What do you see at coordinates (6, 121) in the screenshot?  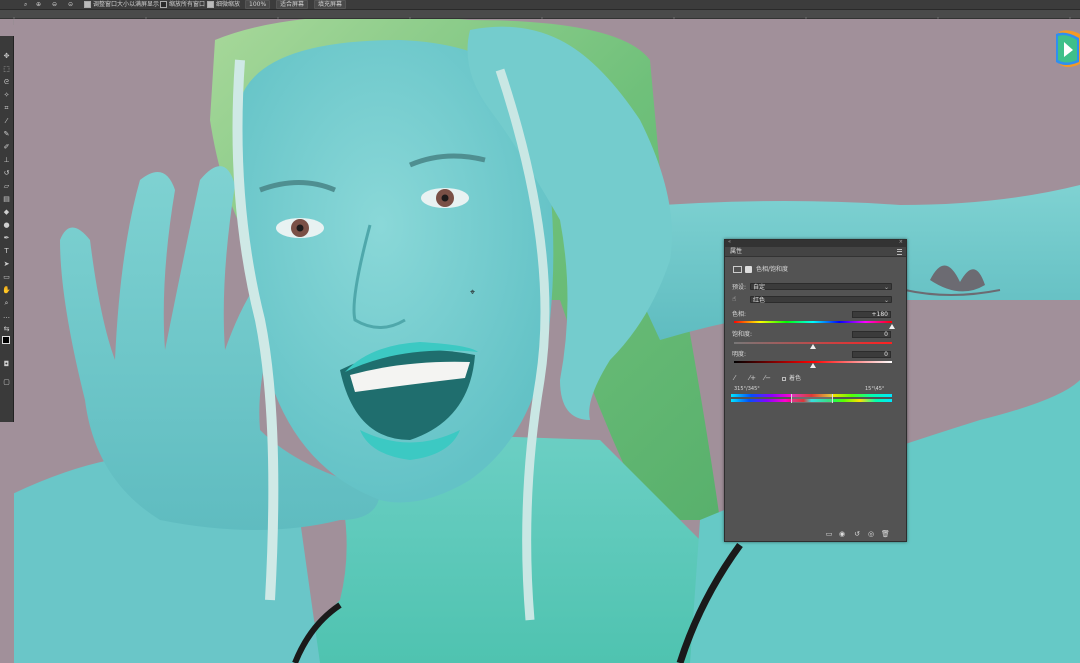 I see `eyedropper-tool-icon: ⁄` at bounding box center [6, 121].